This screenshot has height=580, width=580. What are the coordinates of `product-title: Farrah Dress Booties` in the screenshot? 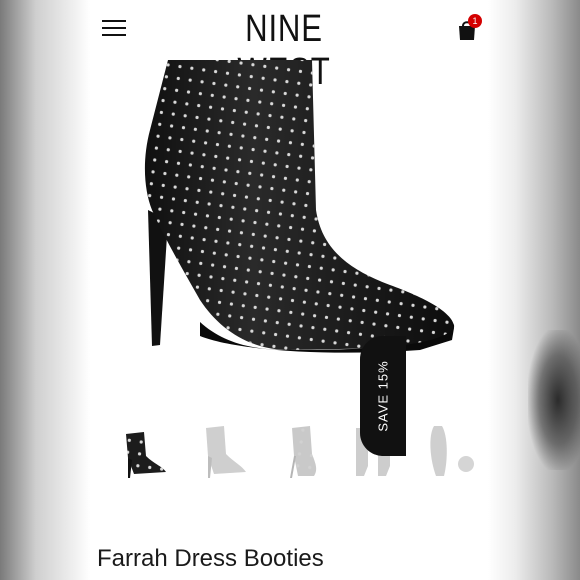 It's located at (210, 558).